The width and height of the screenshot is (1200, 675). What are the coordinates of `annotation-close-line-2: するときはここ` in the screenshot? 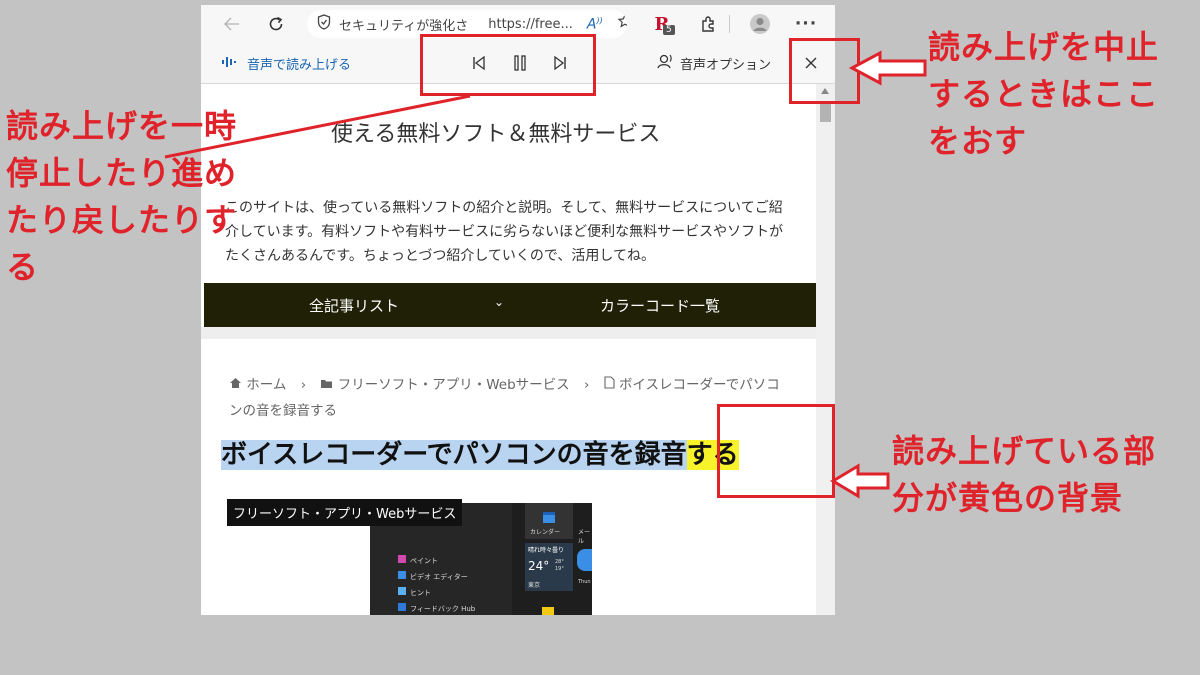 It's located at (1044, 94).